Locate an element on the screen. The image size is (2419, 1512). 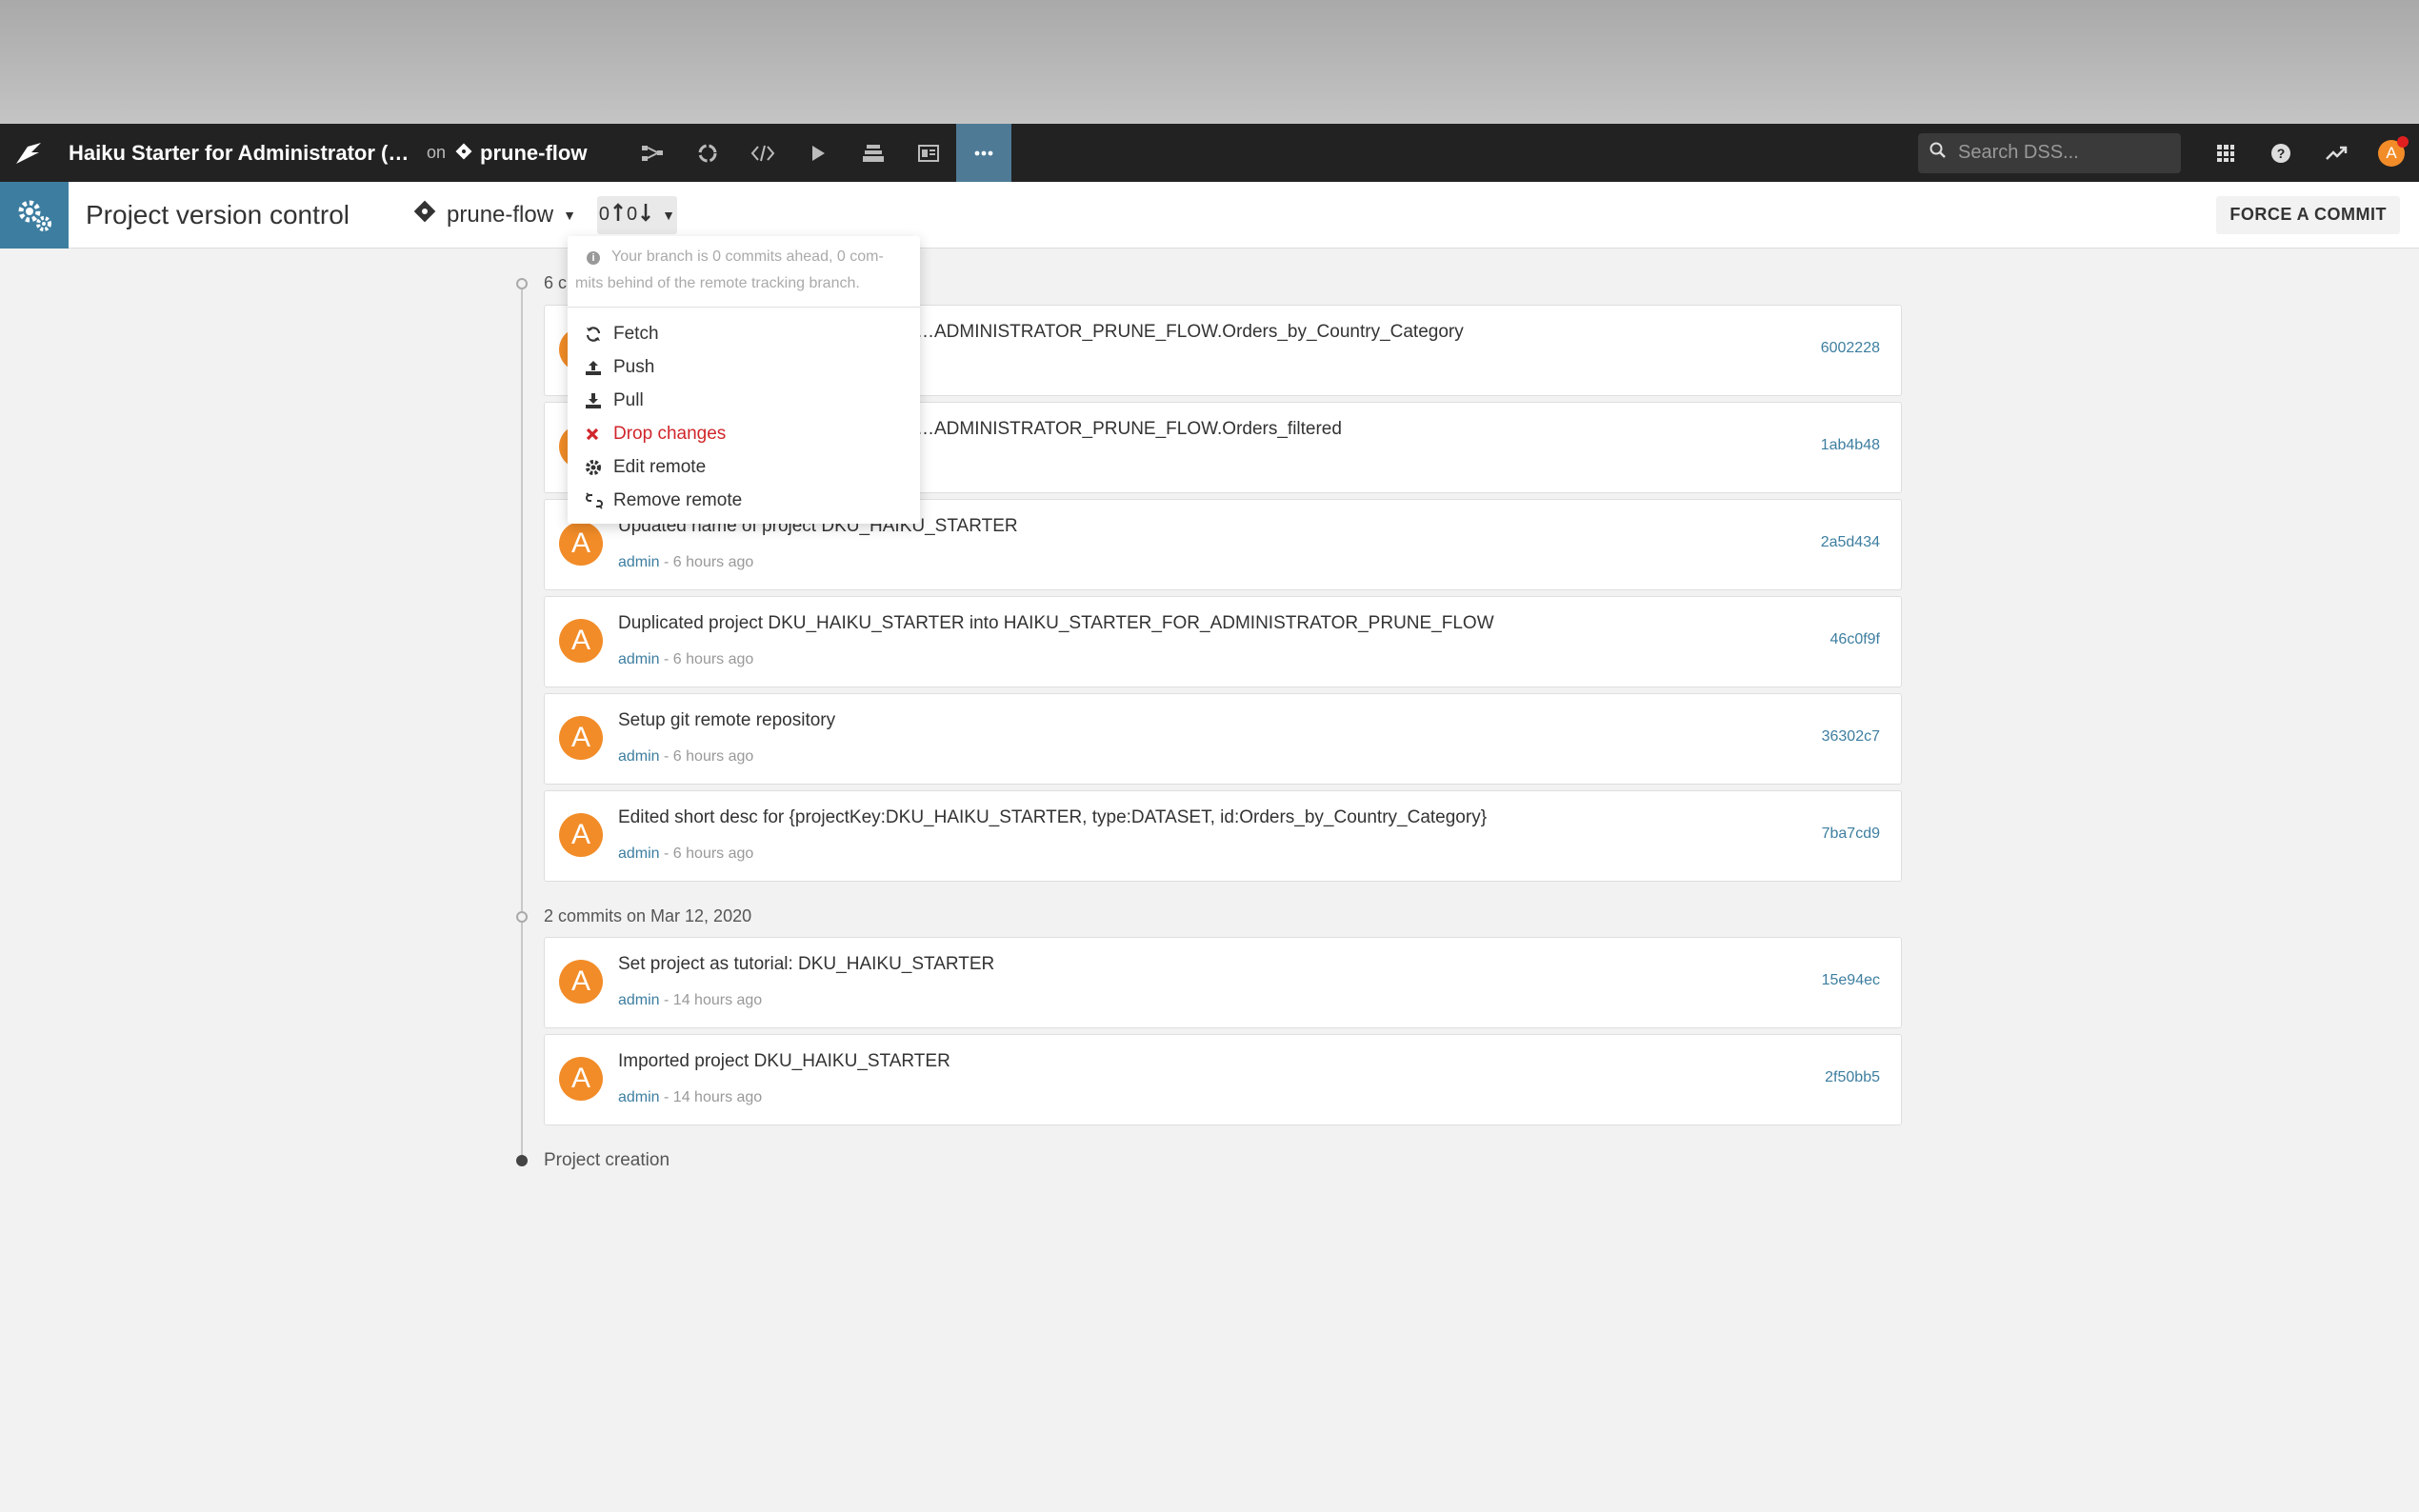
commit-hash-link: 7ba7cd9 is located at coordinates (1851, 834).